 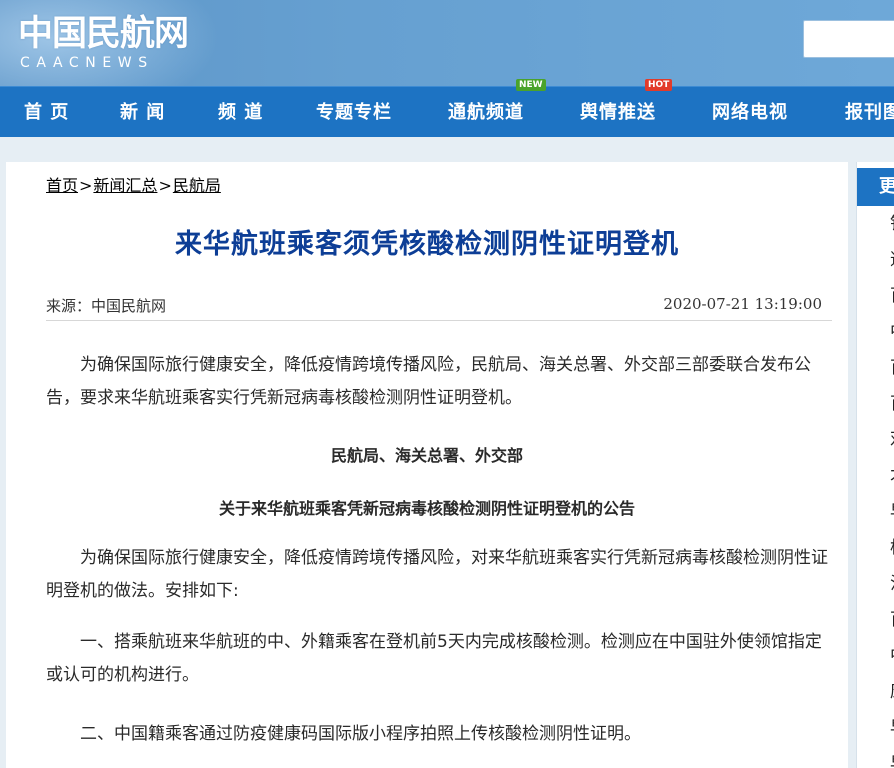 What do you see at coordinates (848, 39) in the screenshot?
I see `search-input` at bounding box center [848, 39].